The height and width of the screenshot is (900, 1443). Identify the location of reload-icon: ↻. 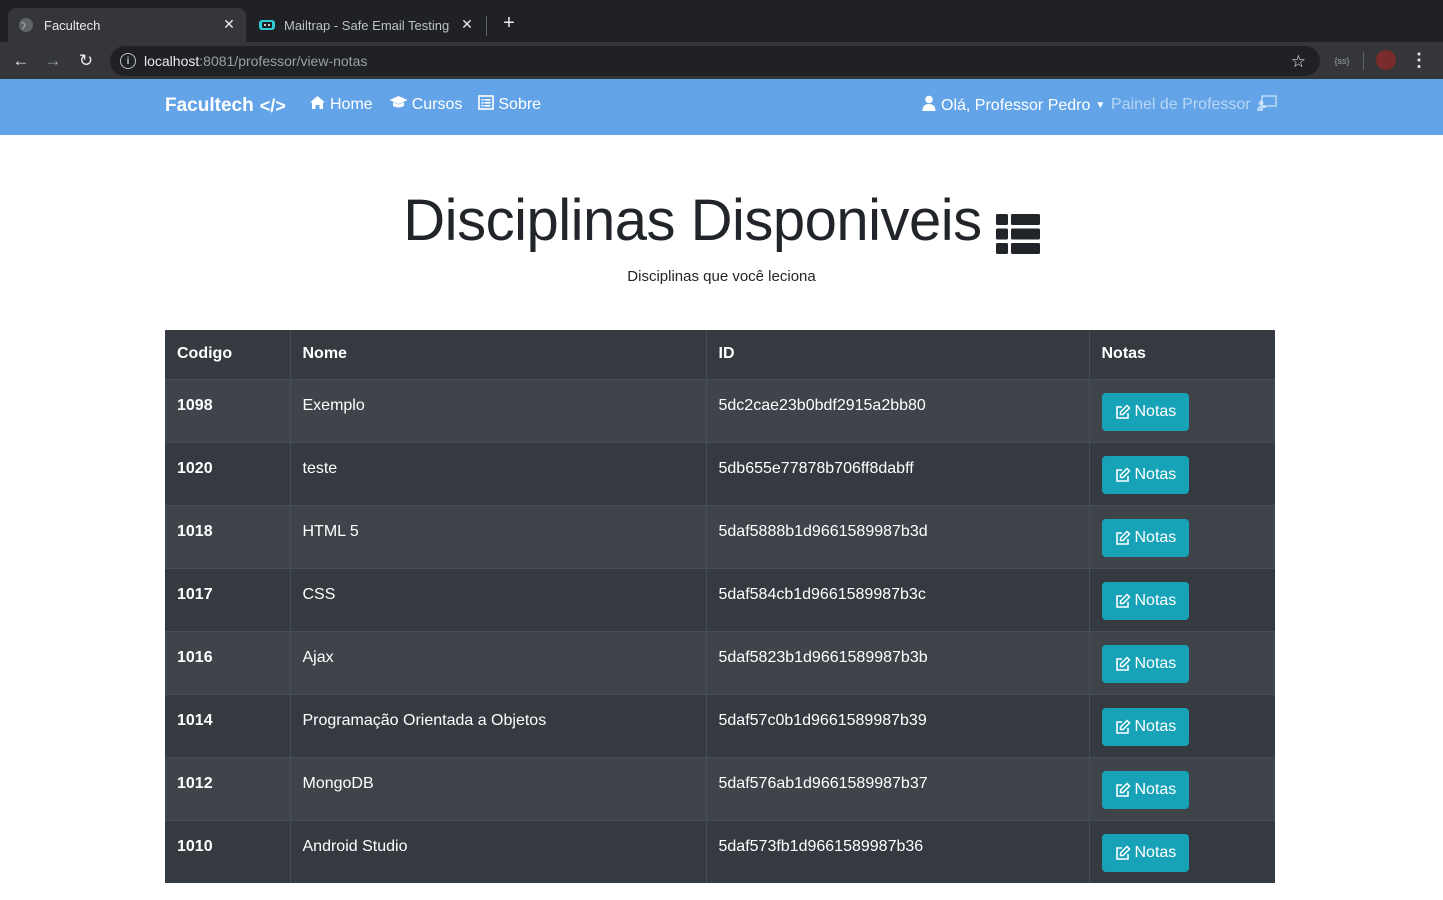
(86, 61).